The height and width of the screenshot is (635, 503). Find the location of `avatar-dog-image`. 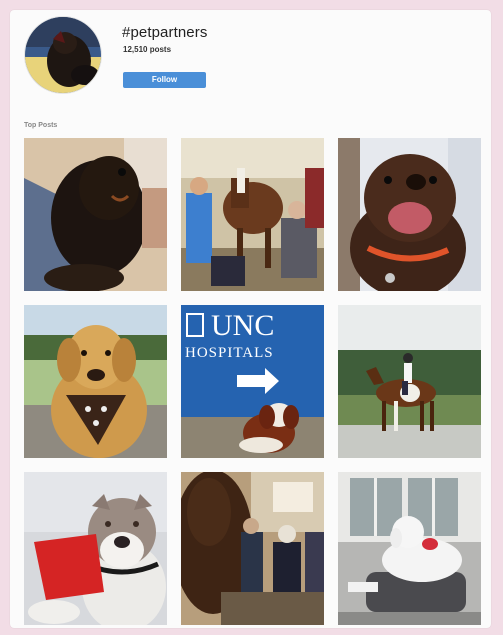

avatar-dog-image is located at coordinates (63, 55).